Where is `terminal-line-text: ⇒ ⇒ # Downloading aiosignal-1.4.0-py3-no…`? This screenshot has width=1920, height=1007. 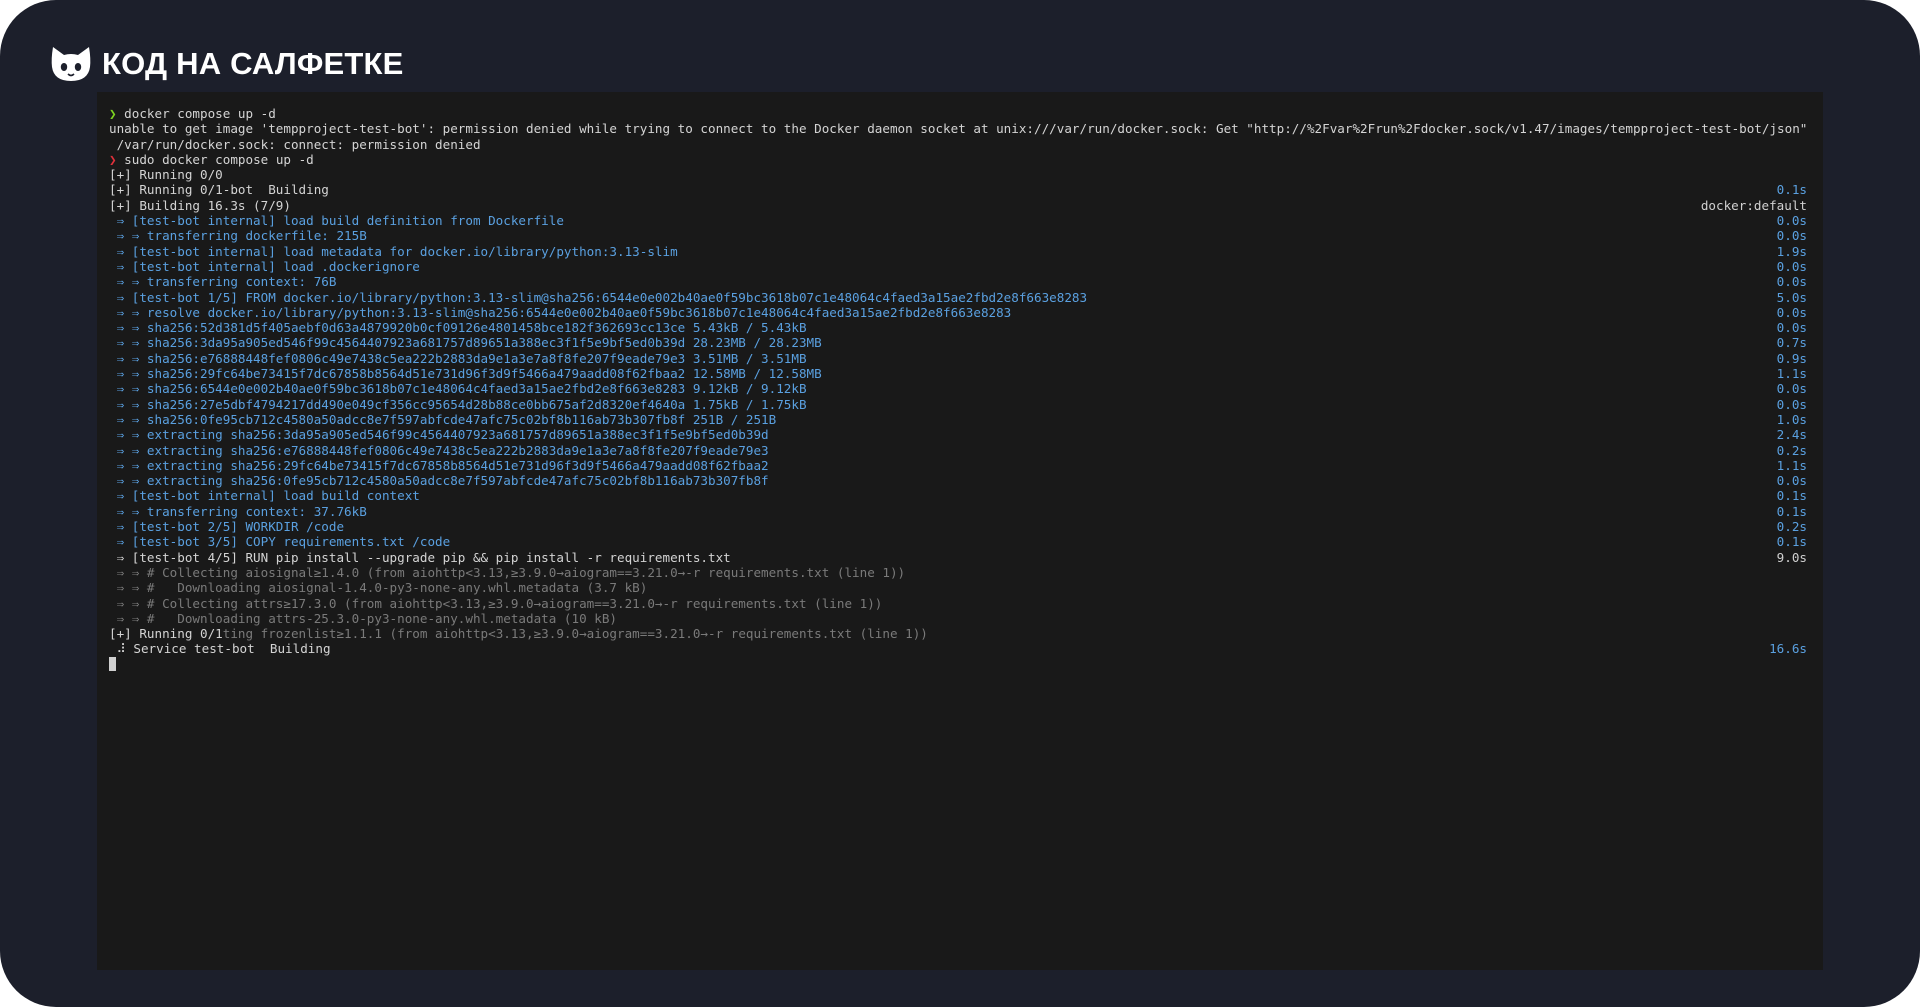
terminal-line-text: ⇒ ⇒ # Downloading aiosignal-1.4.0-py3-no… is located at coordinates (378, 588).